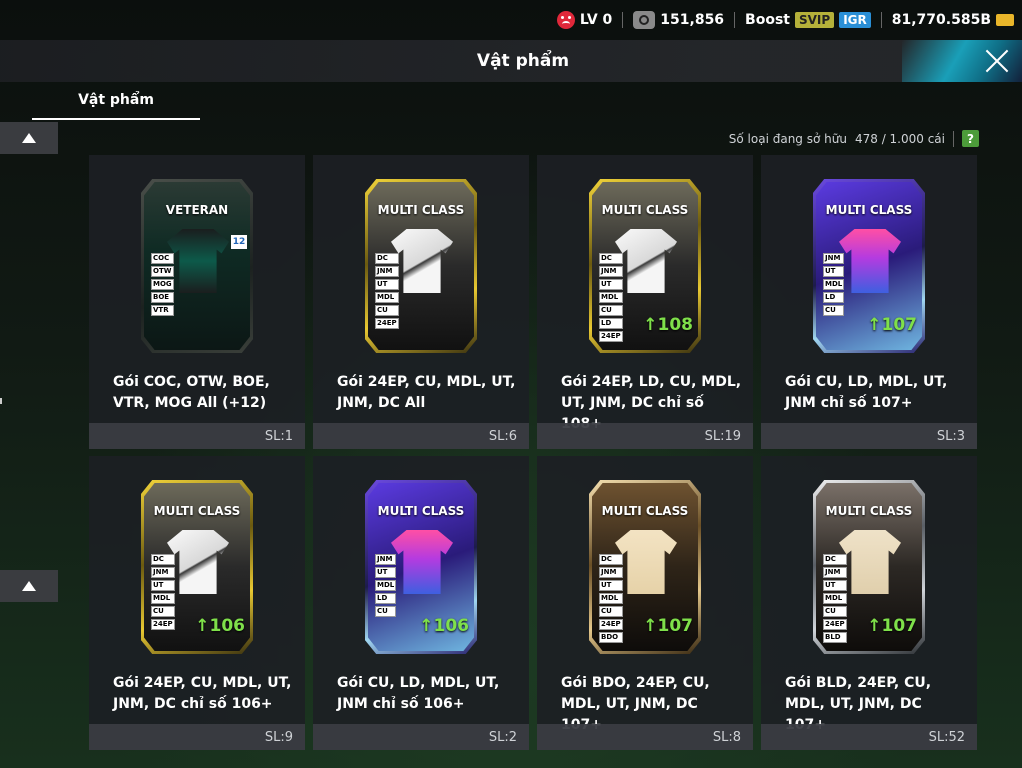 Image resolution: width=1022 pixels, height=768 pixels. I want to click on window-header: Vật phẩm, so click(511, 61).